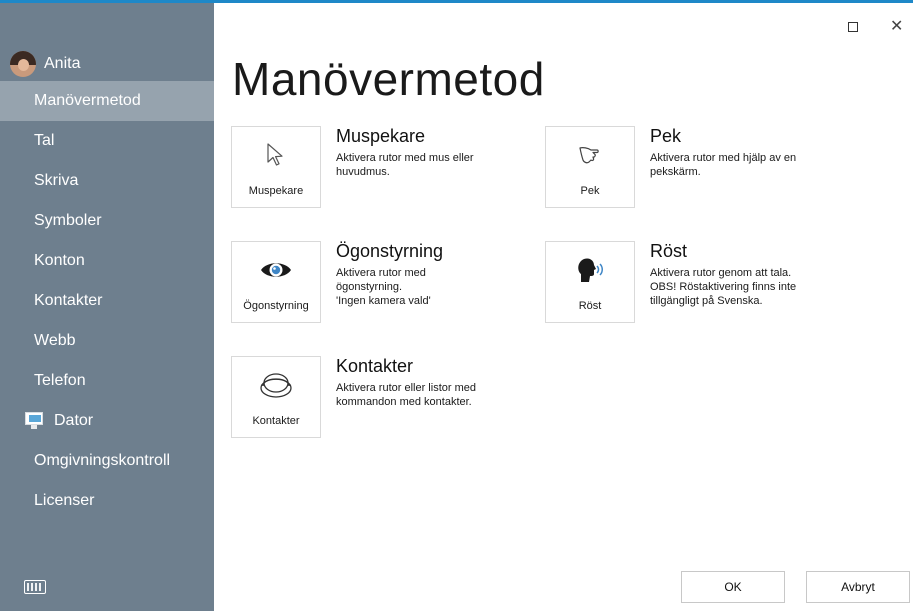  I want to click on option-title: Pek, so click(666, 136).